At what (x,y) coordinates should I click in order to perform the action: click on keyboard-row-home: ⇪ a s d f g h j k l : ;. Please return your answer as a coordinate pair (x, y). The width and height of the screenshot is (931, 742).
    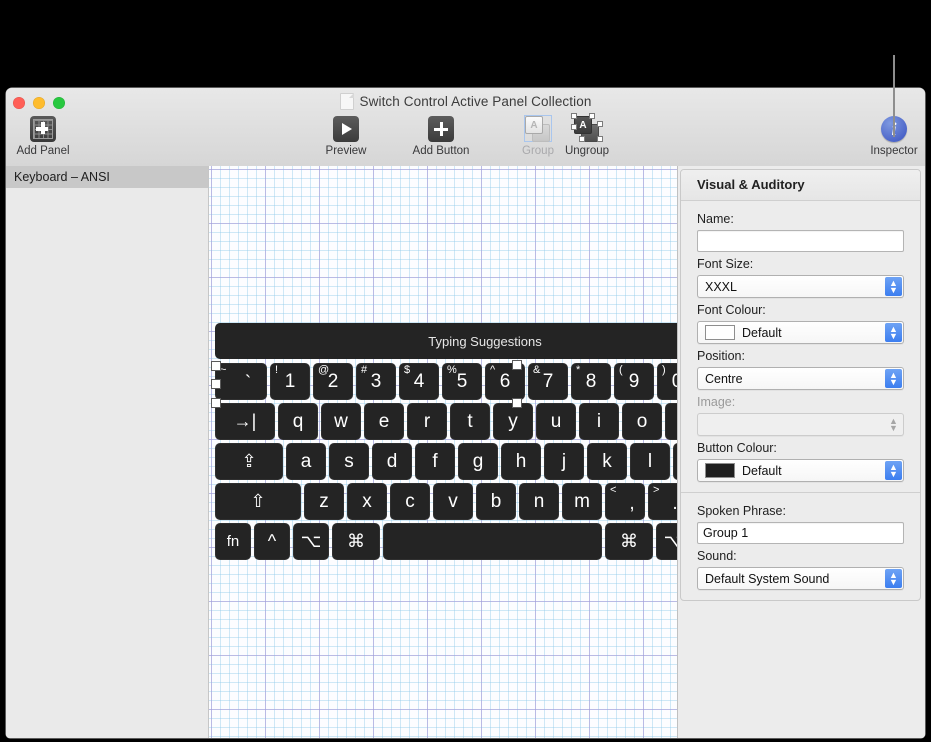
    Looking at the image, I should click on (446, 461).